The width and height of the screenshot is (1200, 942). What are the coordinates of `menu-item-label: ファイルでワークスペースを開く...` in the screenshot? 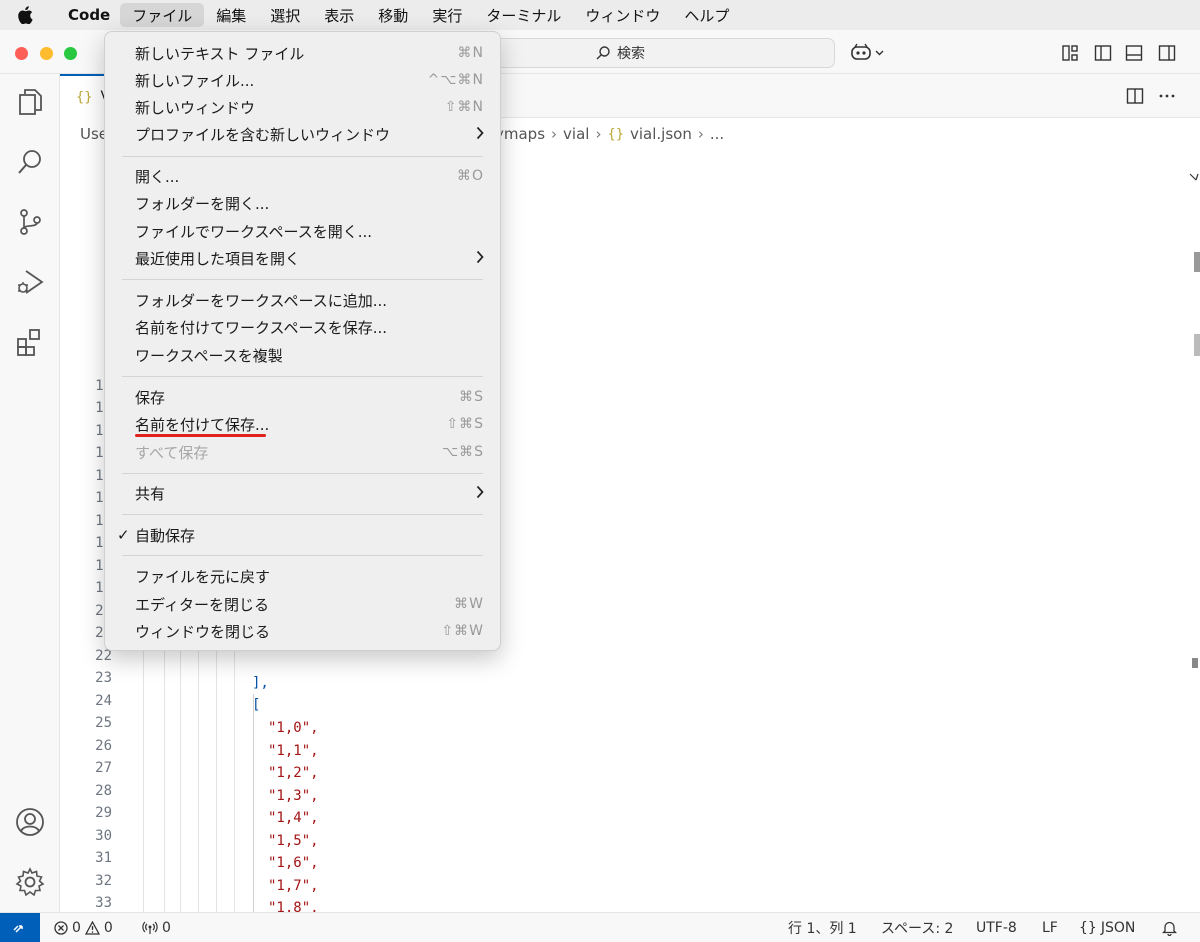 It's located at (254, 231).